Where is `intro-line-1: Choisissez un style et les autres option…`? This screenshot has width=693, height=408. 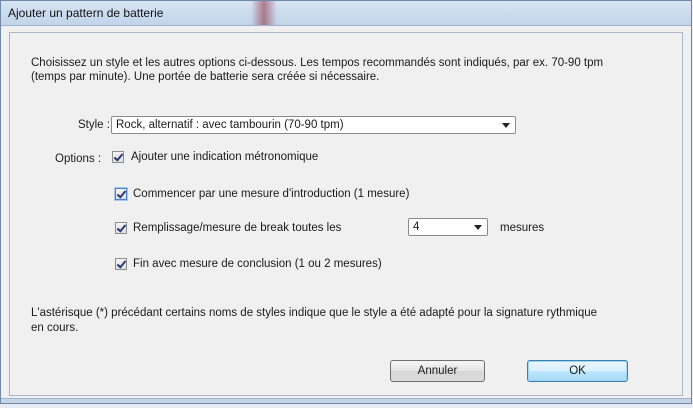 intro-line-1: Choisissez un style et les autres option… is located at coordinates (317, 63).